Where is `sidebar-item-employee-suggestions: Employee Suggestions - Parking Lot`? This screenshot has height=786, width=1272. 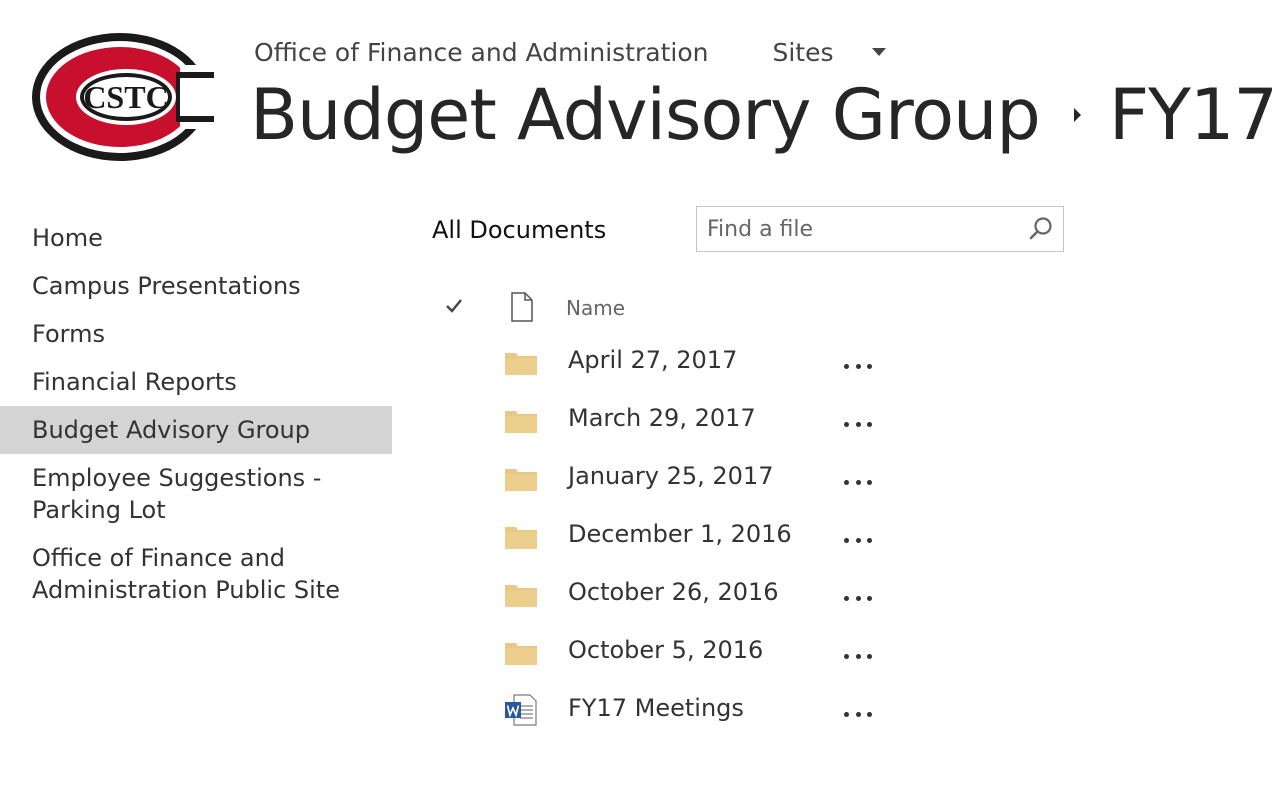
sidebar-item-employee-suggestions: Employee Suggestions - Parking Lot is located at coordinates (196, 494).